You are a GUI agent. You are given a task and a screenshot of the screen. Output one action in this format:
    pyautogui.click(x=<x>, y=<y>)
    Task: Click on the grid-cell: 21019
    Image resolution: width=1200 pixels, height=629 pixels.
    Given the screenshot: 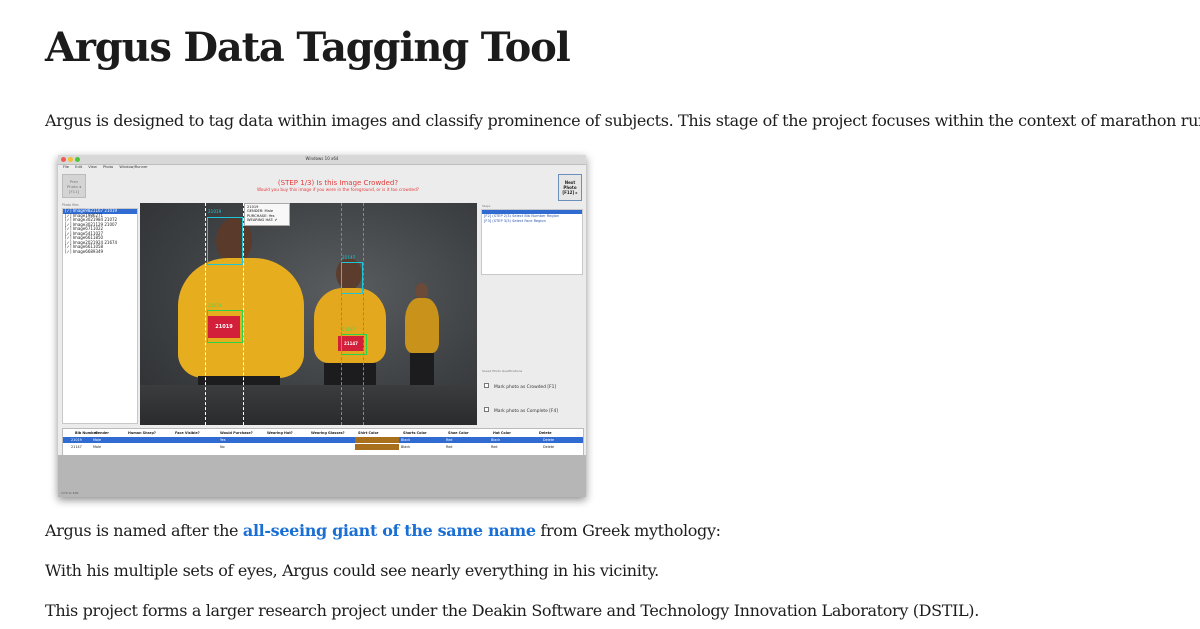 What is the action you would take?
    pyautogui.click(x=76, y=440)
    